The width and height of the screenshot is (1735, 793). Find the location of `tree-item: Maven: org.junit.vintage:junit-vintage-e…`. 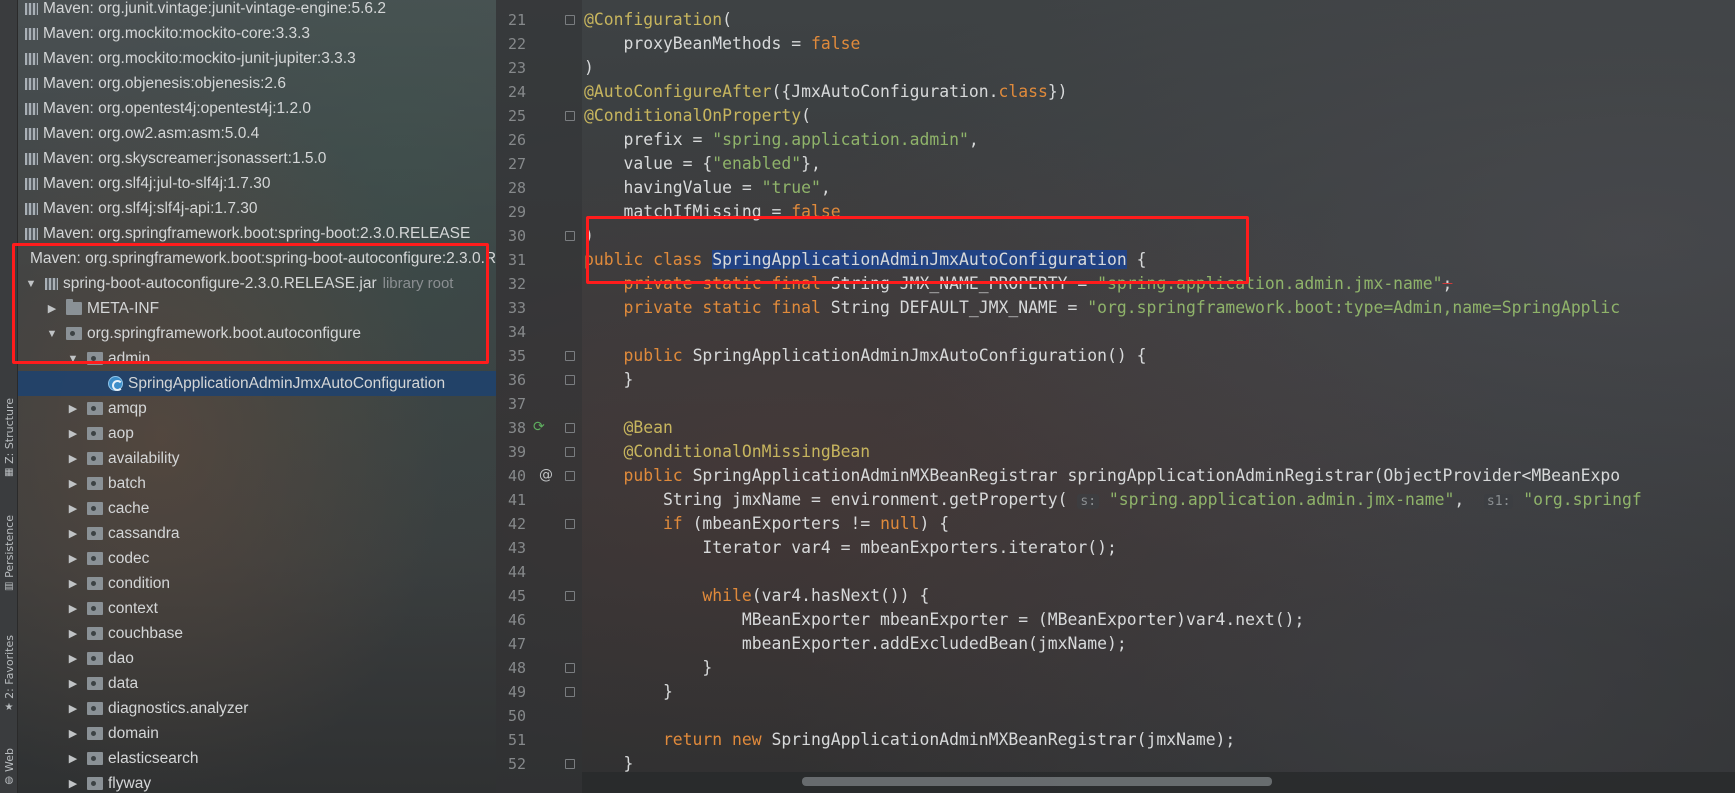

tree-item: Maven: org.junit.vintage:junit-vintage-e… is located at coordinates (257, 10).